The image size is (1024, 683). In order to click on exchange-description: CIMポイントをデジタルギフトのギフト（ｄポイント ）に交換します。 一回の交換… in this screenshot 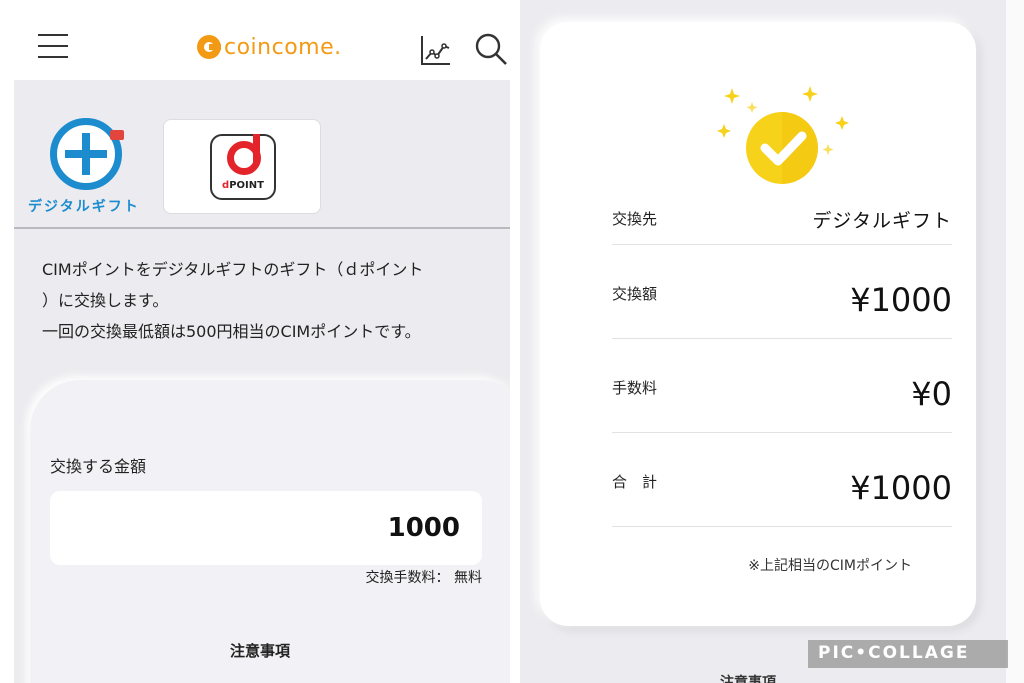, I will do `click(272, 300)`.